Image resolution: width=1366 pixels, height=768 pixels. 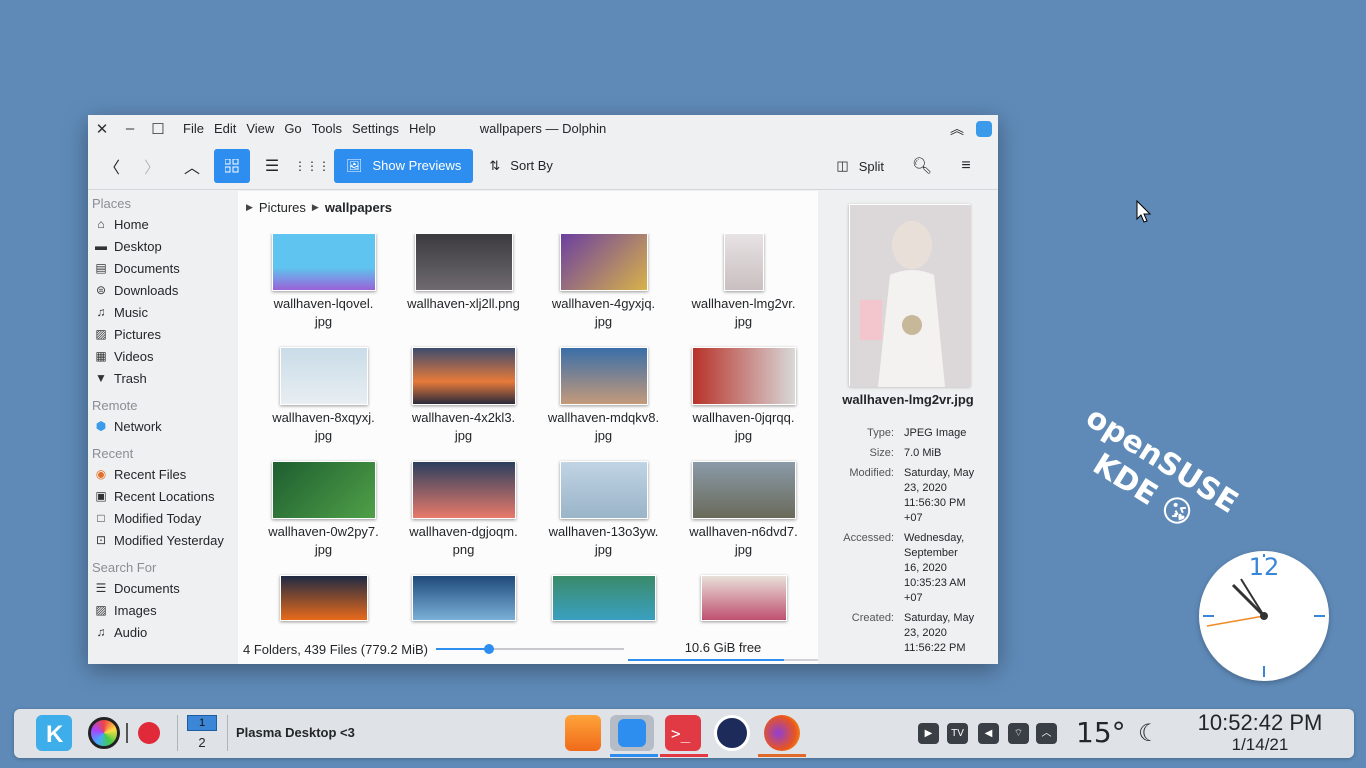 What do you see at coordinates (603, 282) in the screenshot?
I see `file-item: wallhaven-4gyxjq. jpg` at bounding box center [603, 282].